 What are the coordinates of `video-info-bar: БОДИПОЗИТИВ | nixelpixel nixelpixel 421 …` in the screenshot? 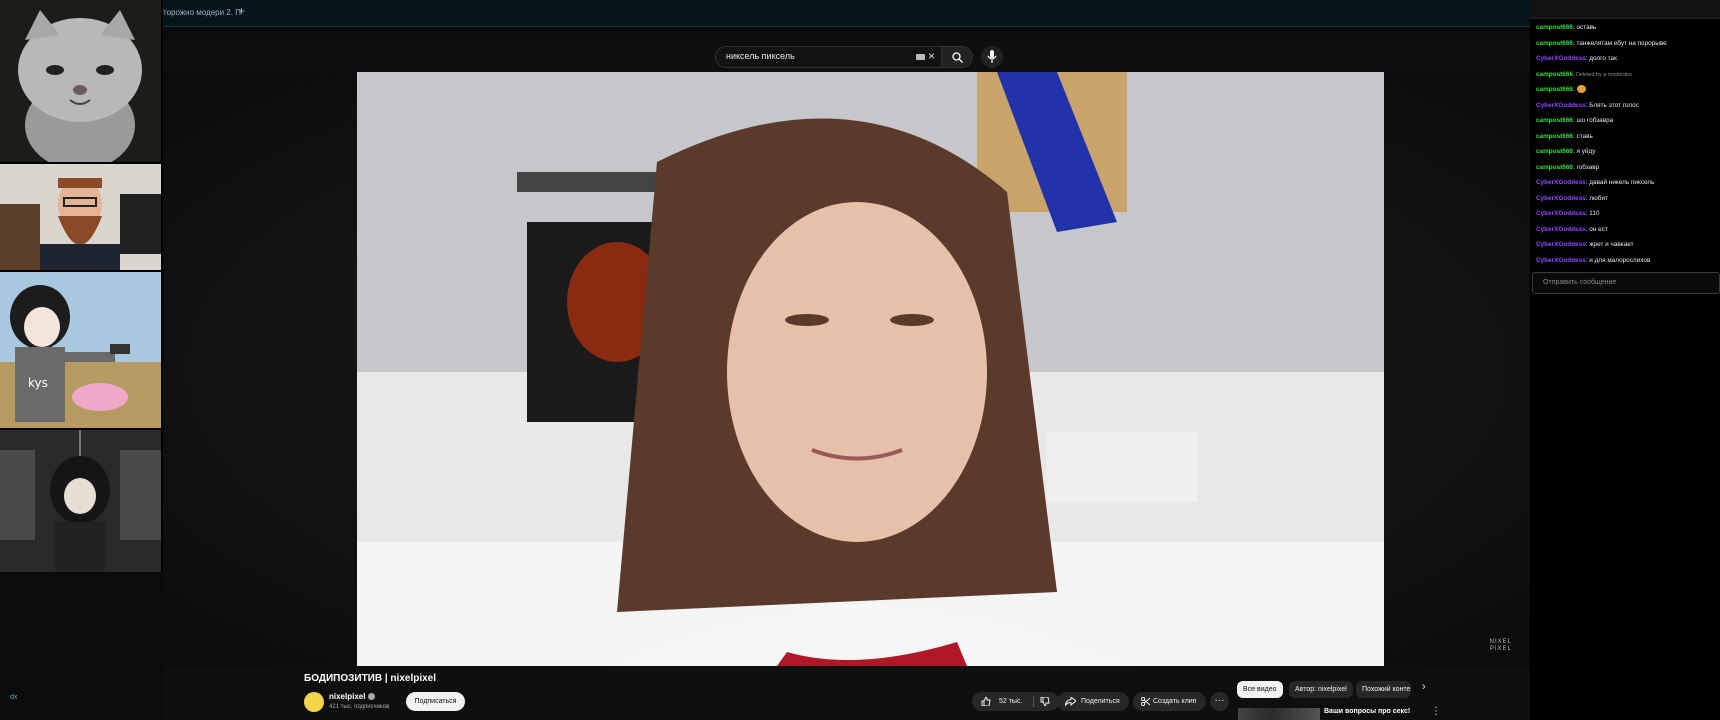 It's located at (846, 693).